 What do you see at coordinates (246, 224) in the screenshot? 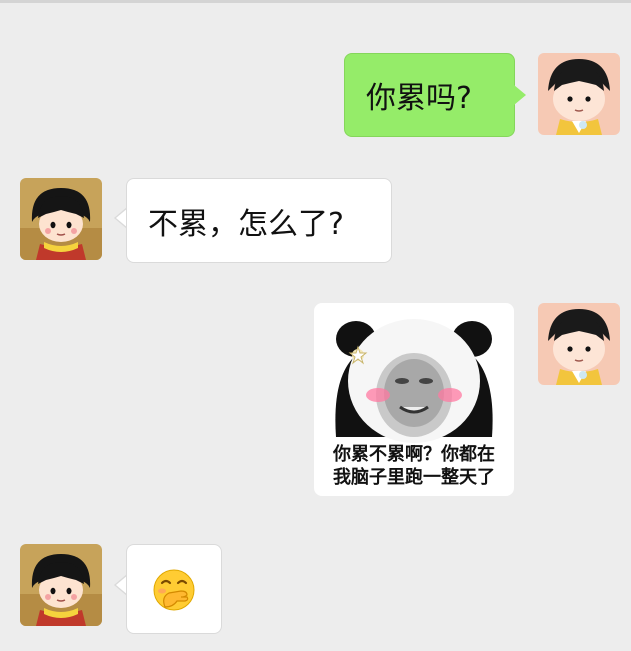
I see `message-text: 不累，怎么了?` at bounding box center [246, 224].